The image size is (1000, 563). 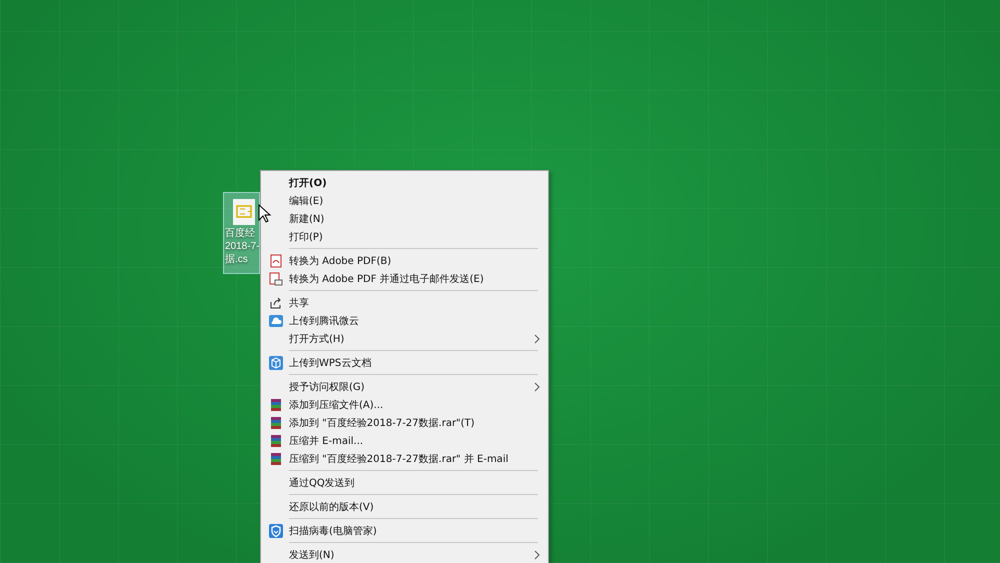 I want to click on pdf-mail-icon, so click(x=276, y=279).